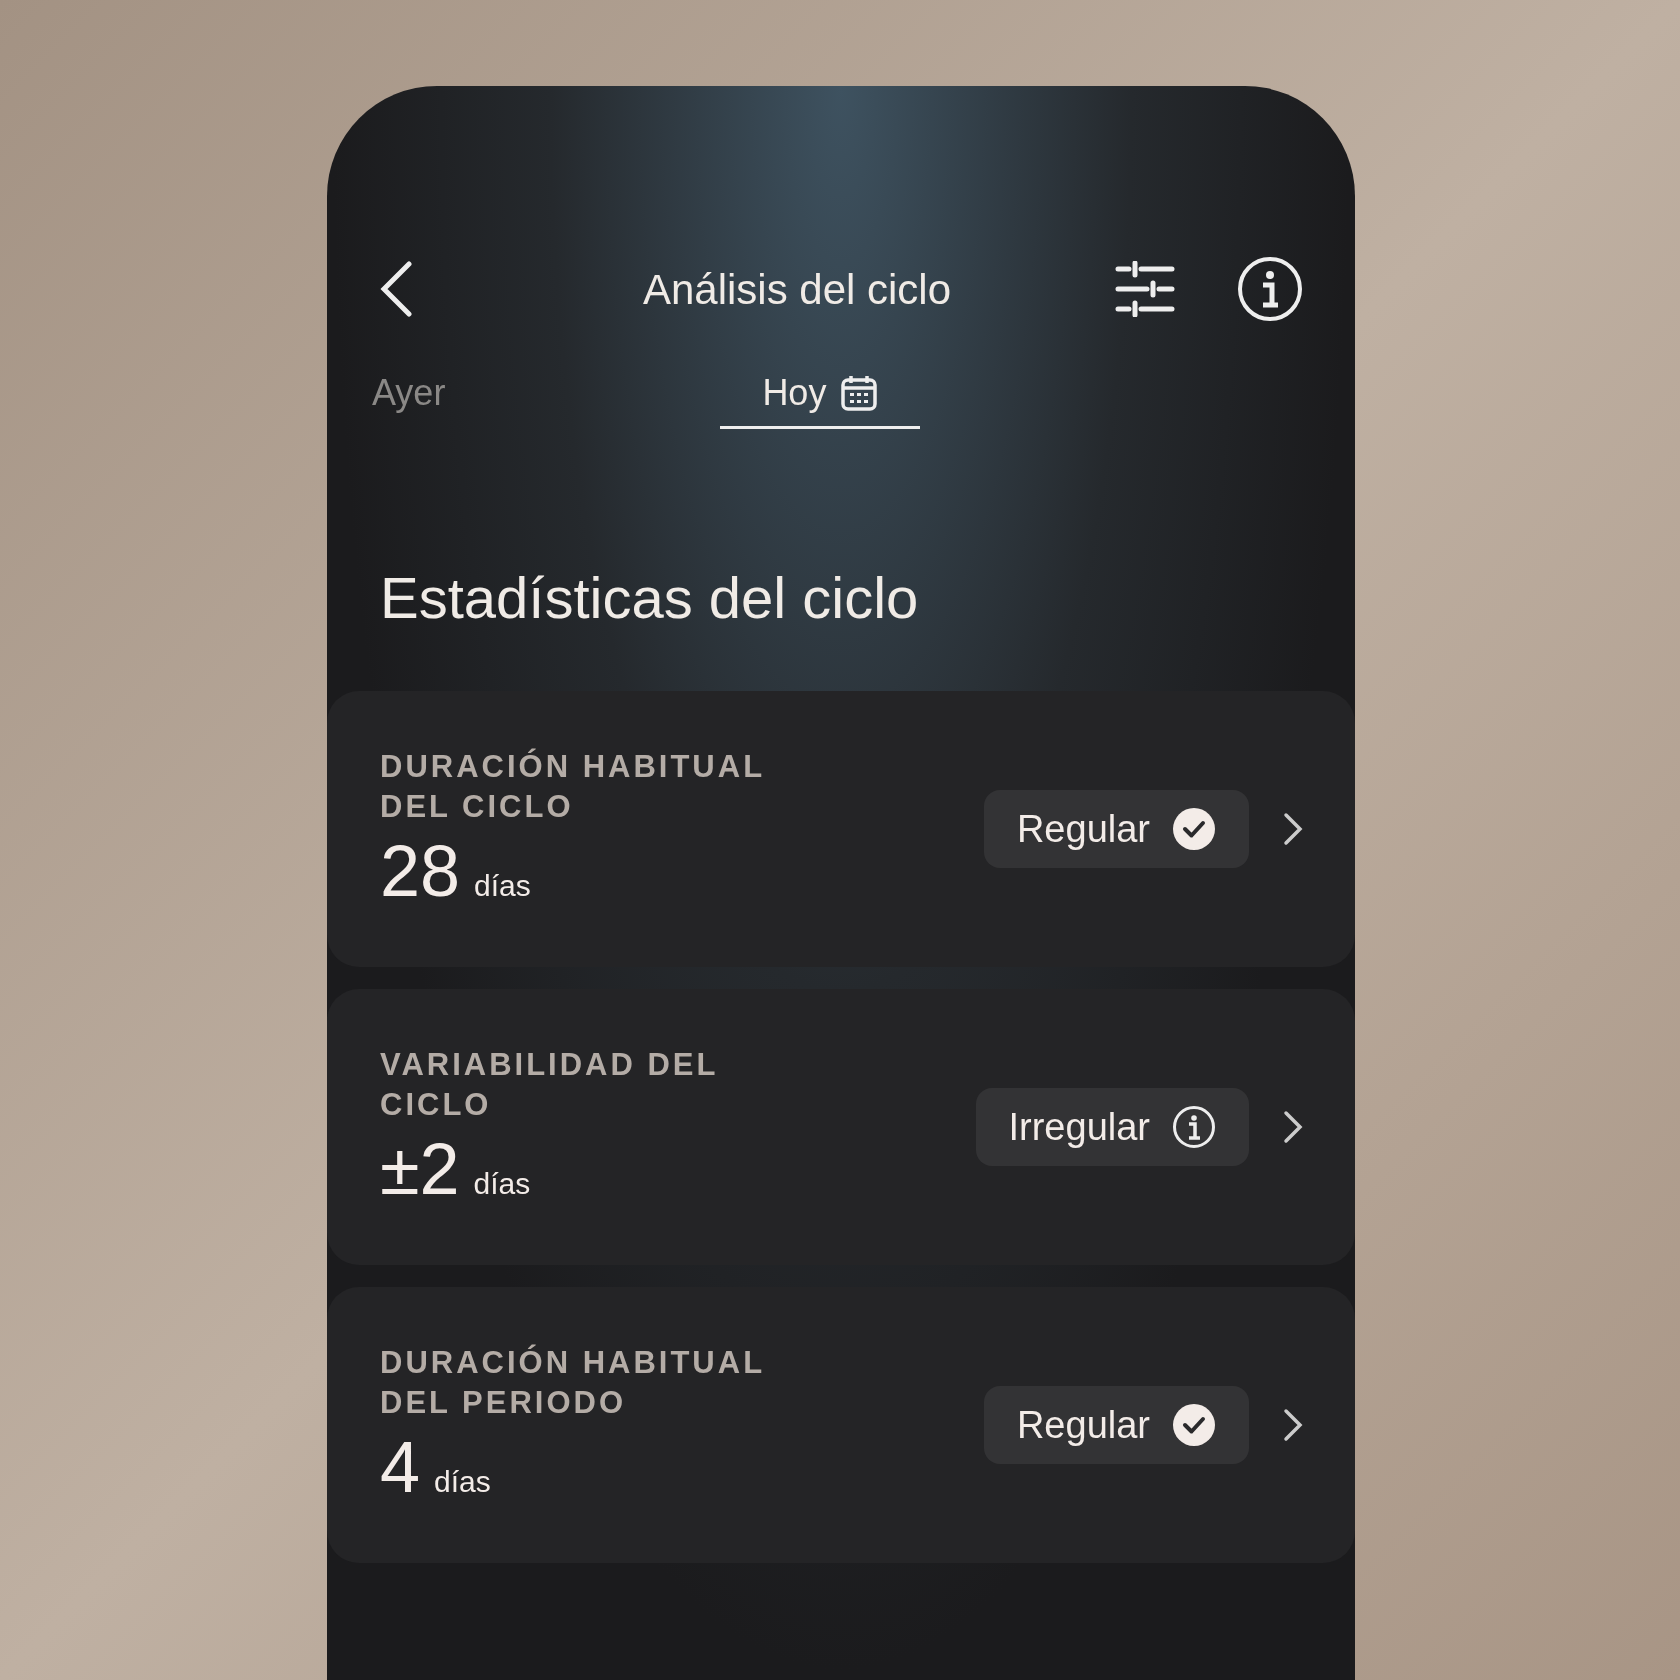 This screenshot has height=1680, width=1680. Describe the element at coordinates (859, 392) in the screenshot. I see `calendar-icon` at that location.